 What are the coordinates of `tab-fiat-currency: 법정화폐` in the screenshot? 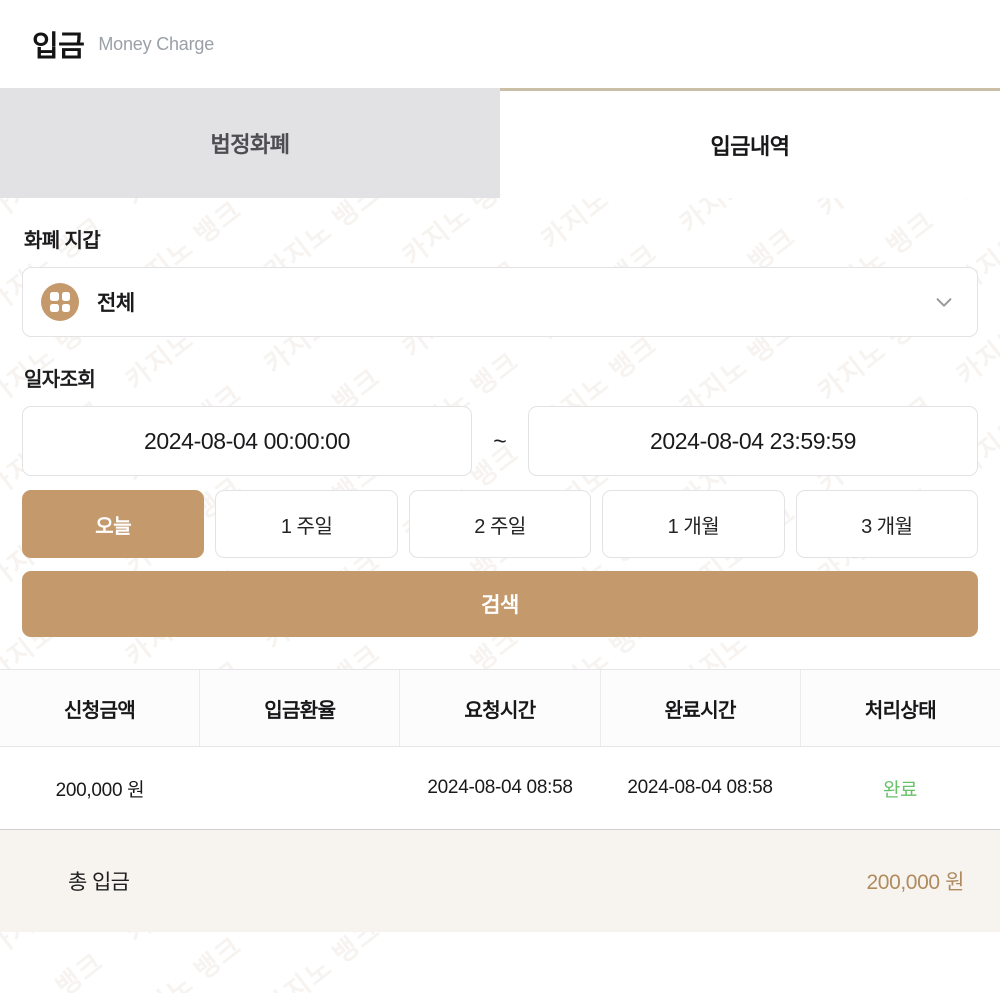 It's located at (250, 143).